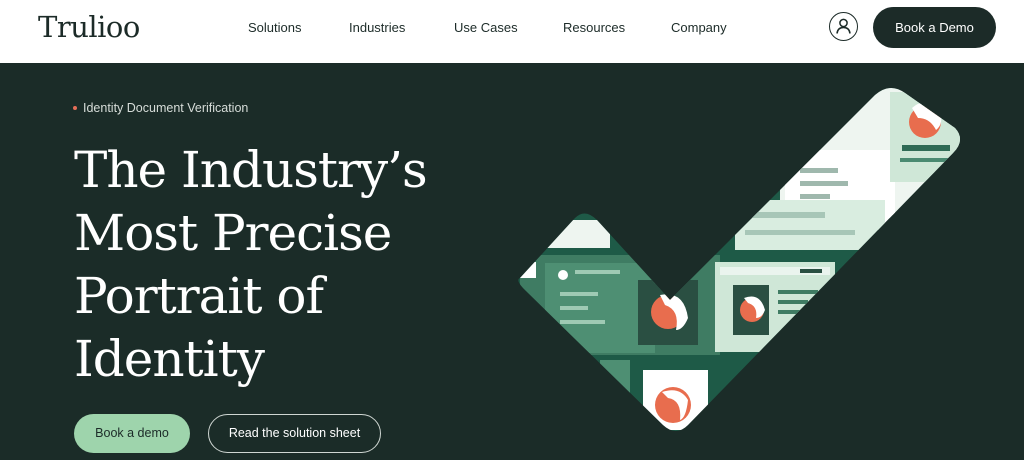 Image resolution: width=1024 pixels, height=460 pixels. Describe the element at coordinates (233, 233) in the screenshot. I see `headline-line: Most Precise` at that location.